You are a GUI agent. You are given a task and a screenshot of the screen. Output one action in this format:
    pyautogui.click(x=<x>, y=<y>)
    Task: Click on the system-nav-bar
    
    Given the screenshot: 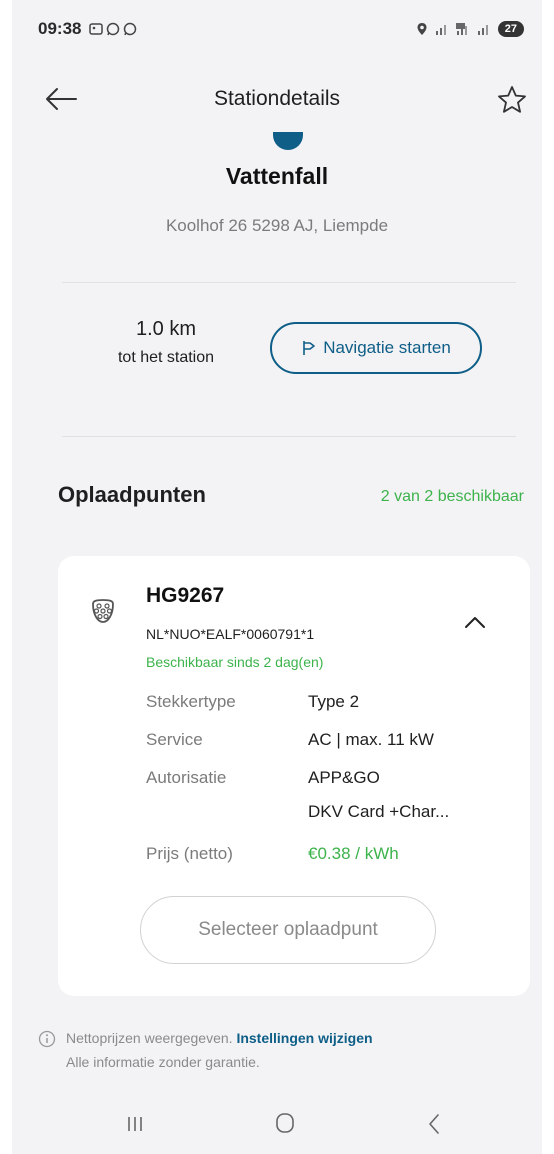 What is the action you would take?
    pyautogui.click(x=277, y=1123)
    